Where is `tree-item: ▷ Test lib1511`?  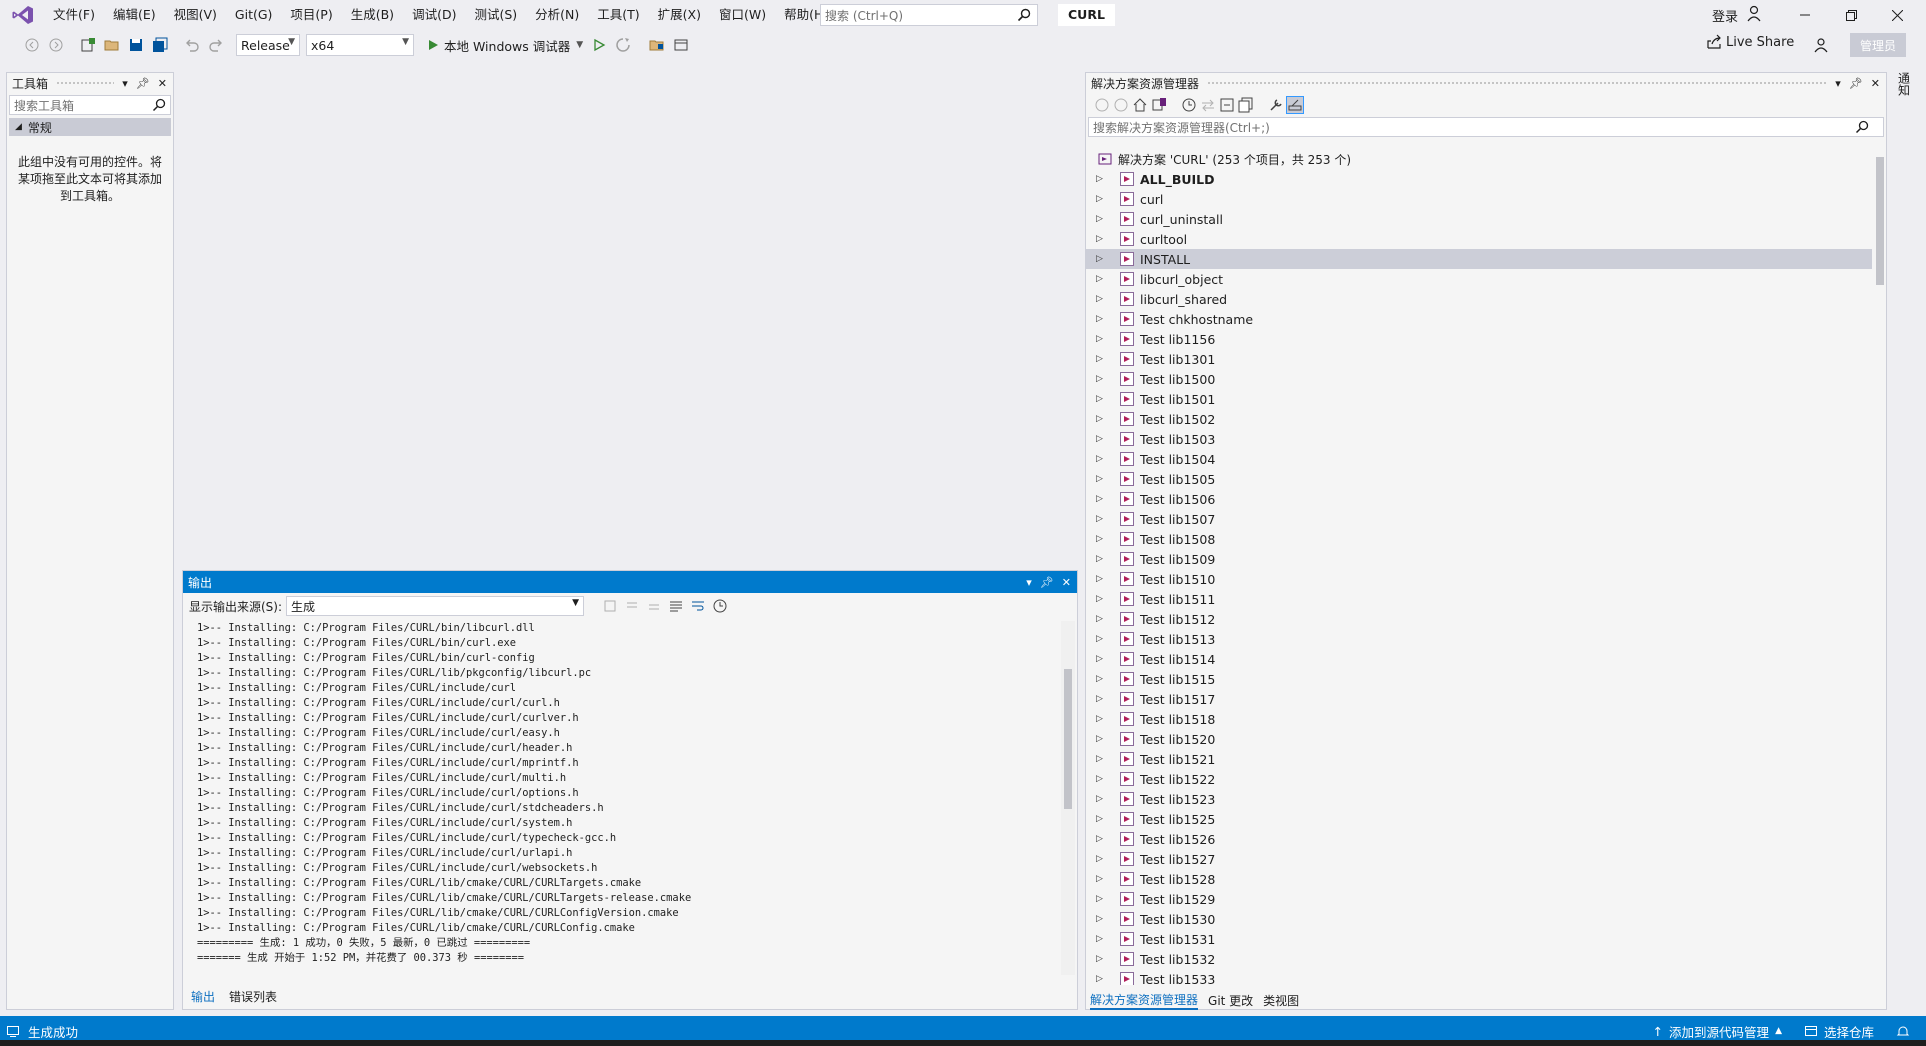
tree-item: ▷ Test lib1511 is located at coordinates (1479, 599).